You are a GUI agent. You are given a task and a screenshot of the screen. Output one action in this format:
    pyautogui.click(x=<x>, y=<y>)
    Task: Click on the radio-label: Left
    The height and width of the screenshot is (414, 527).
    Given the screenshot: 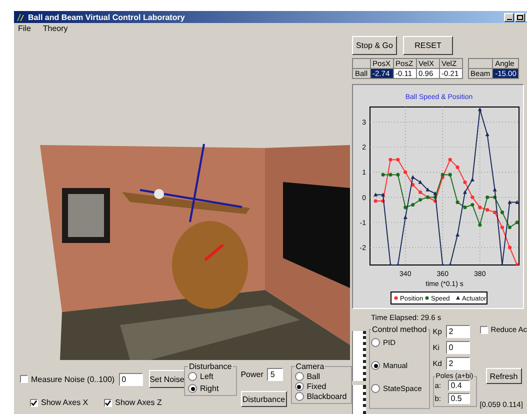 What is the action you would take?
    pyautogui.click(x=207, y=376)
    